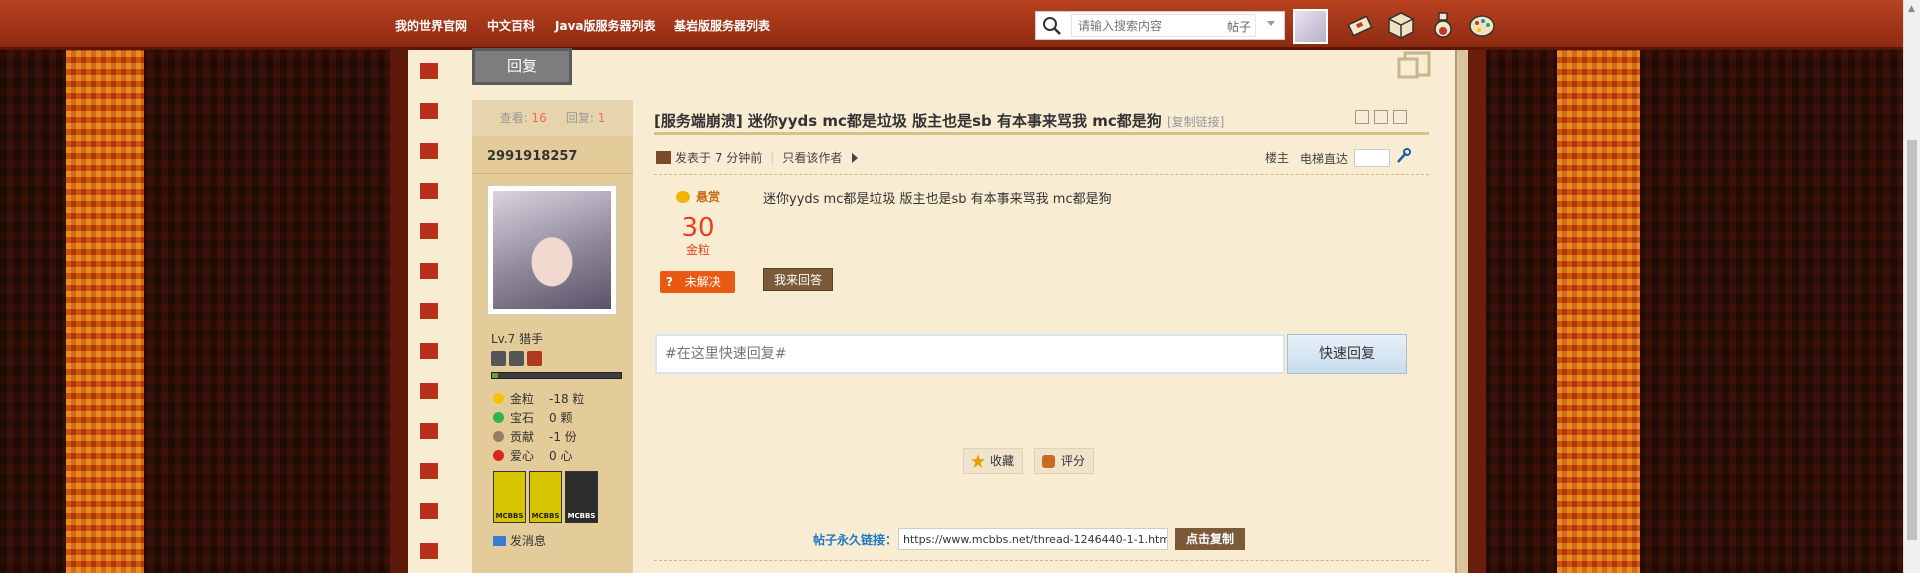 The image size is (1920, 573). What do you see at coordinates (1041, 133) in the screenshot?
I see `title-divider` at bounding box center [1041, 133].